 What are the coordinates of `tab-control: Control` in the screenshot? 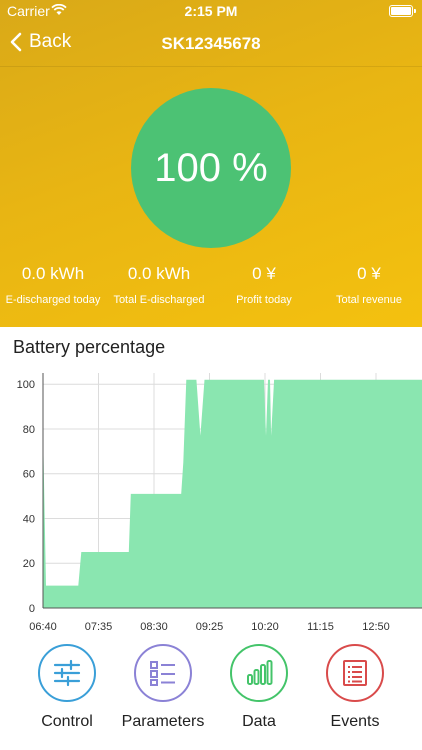 It's located at (67, 687).